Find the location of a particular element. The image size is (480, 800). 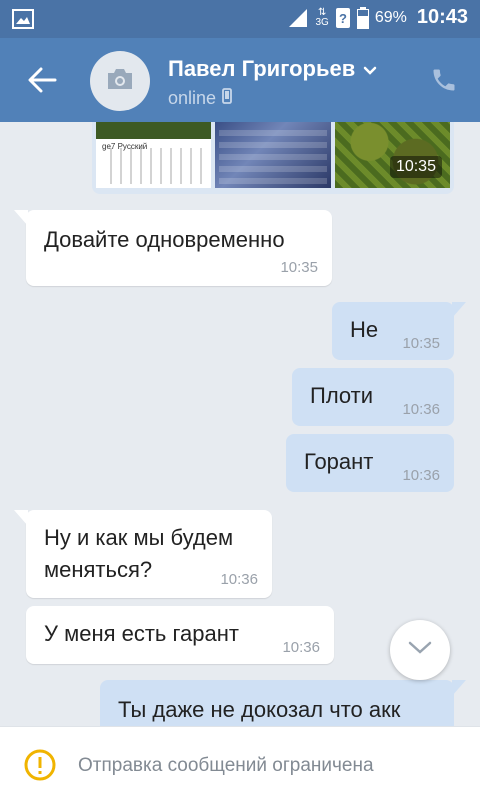

message-text: Довайте одновременно is located at coordinates (164, 239).